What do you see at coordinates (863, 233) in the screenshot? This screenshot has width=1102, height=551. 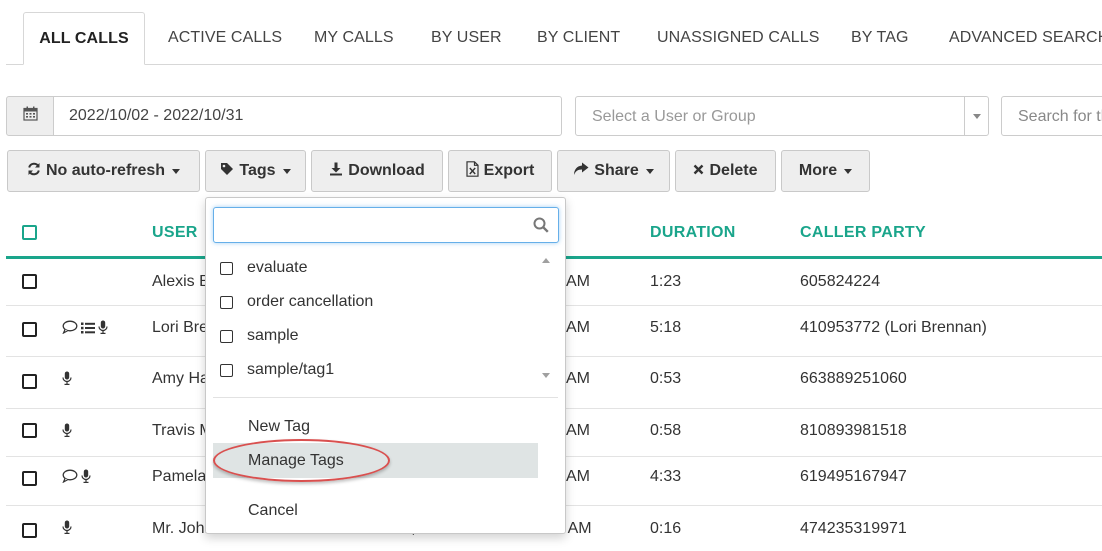 I see `column-header-caller-party: CALLER PARTY` at bounding box center [863, 233].